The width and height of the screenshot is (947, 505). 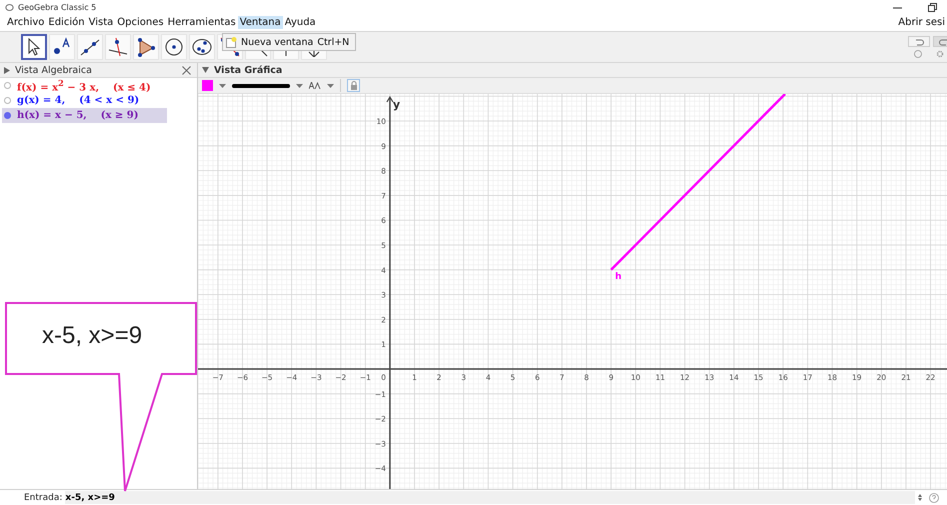 What do you see at coordinates (314, 53) in the screenshot?
I see `arrow-down-icon` at bounding box center [314, 53].